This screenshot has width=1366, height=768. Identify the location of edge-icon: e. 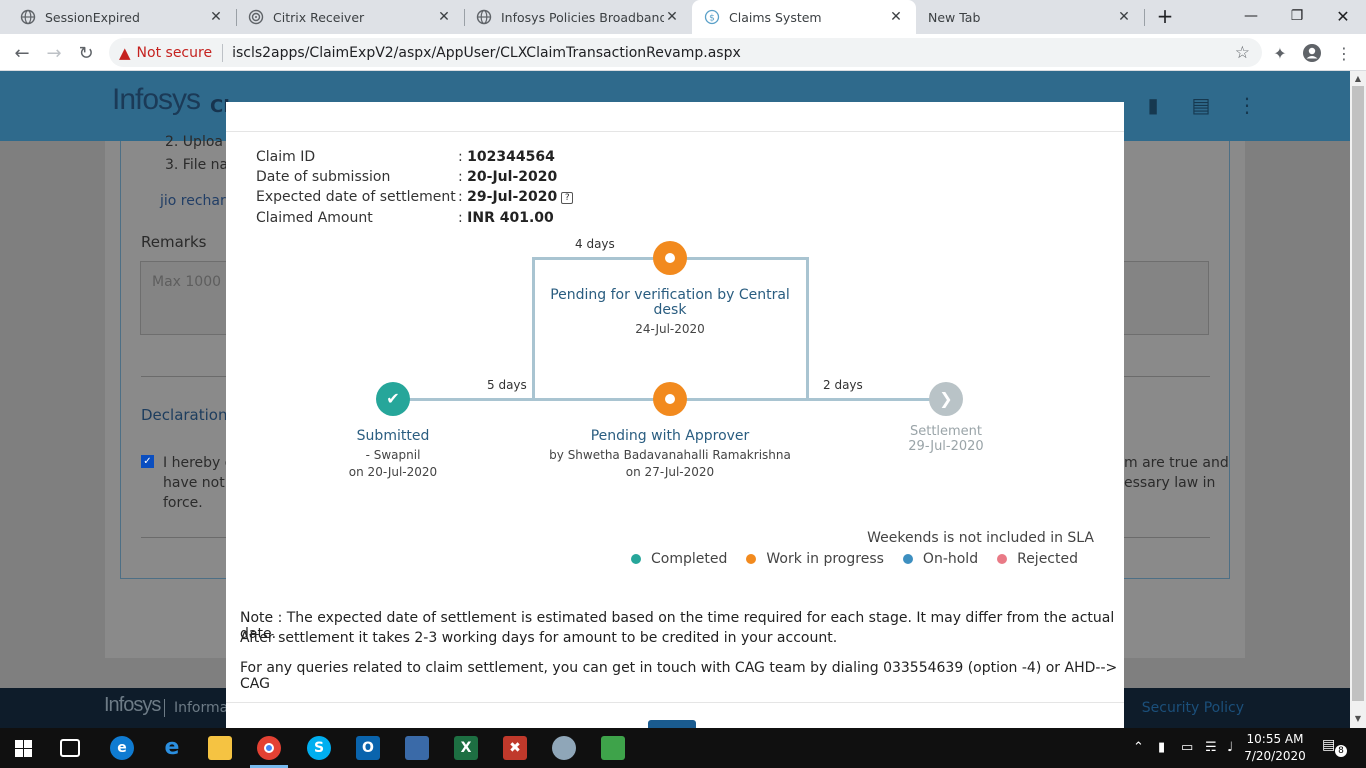
(122, 748).